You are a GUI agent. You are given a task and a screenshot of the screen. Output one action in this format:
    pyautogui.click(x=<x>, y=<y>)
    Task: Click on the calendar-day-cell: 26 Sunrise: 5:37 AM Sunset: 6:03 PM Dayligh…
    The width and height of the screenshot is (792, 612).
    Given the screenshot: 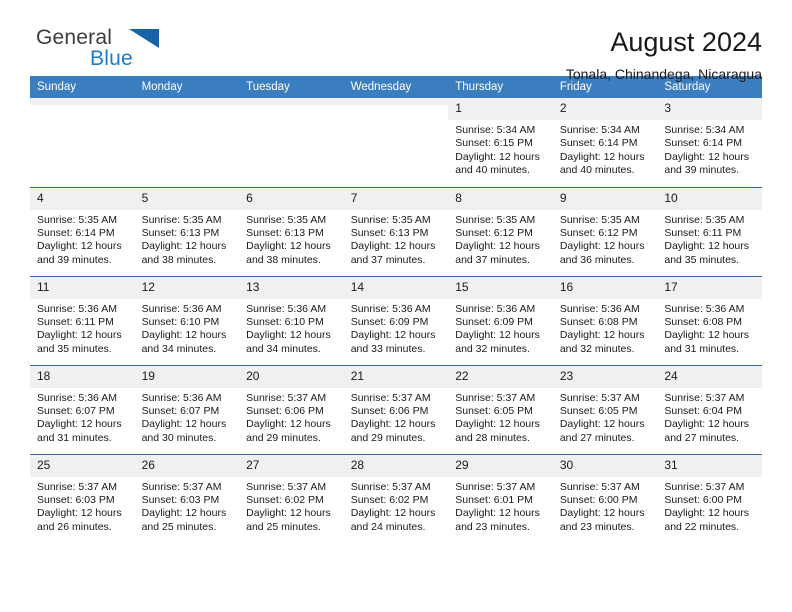 What is the action you would take?
    pyautogui.click(x=187, y=498)
    